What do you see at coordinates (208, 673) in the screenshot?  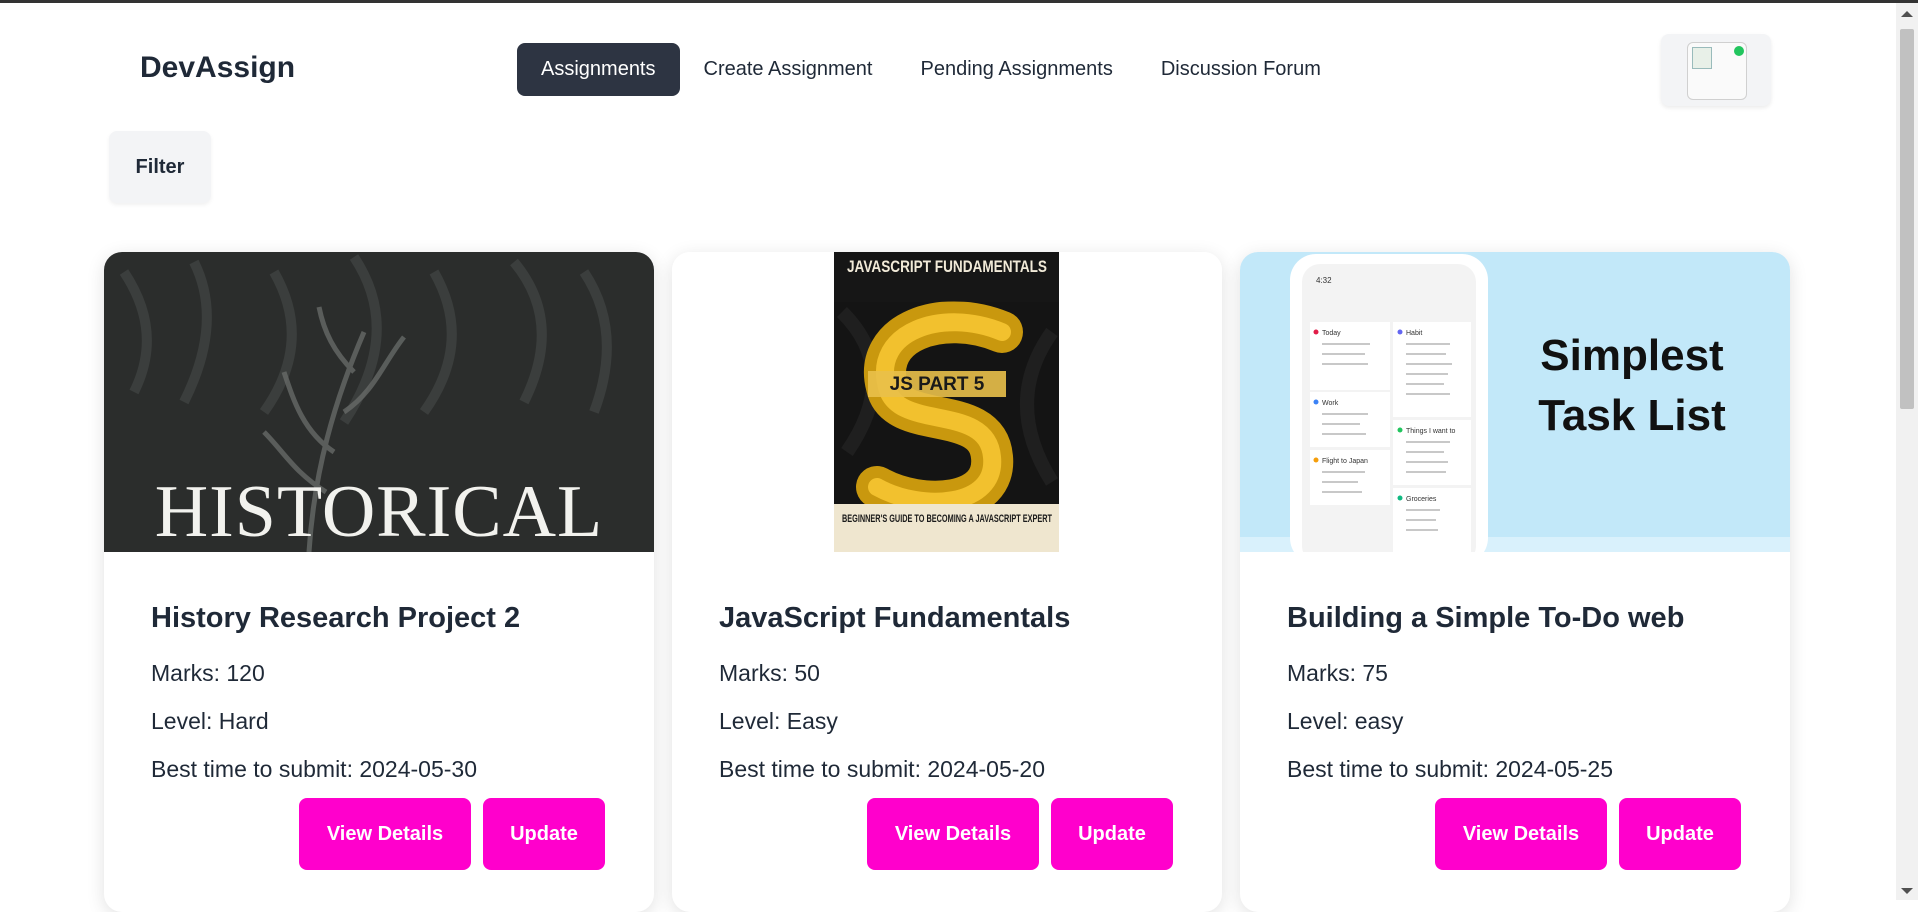 I see `assignment-marks: Marks: 120` at bounding box center [208, 673].